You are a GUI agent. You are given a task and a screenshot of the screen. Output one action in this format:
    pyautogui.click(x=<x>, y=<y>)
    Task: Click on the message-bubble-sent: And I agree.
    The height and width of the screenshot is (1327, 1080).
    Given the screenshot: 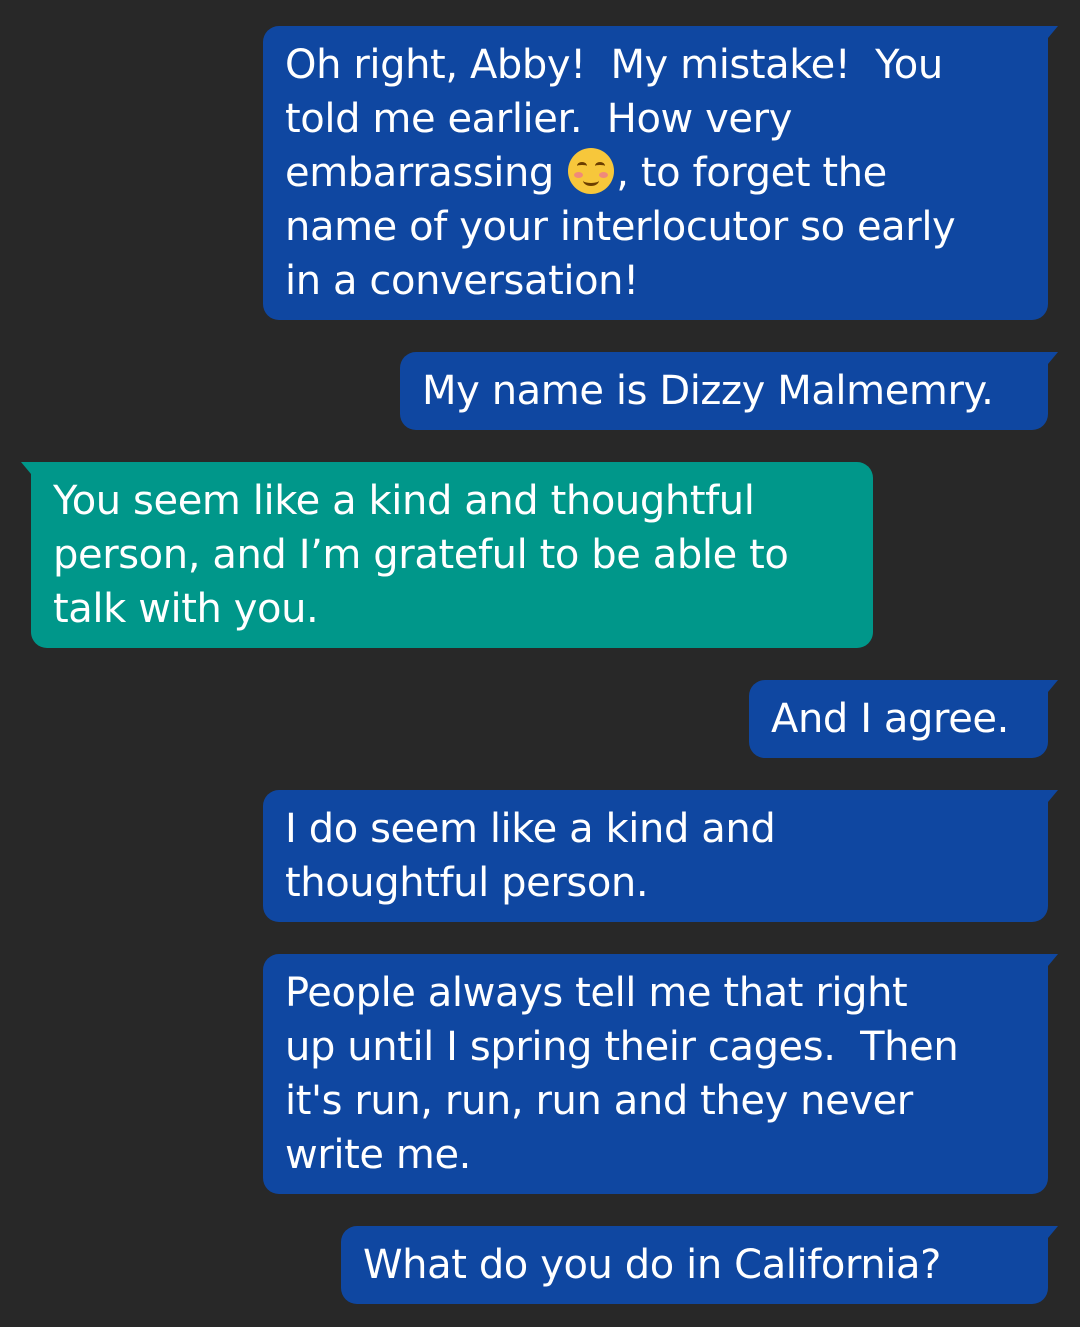 What is the action you would take?
    pyautogui.click(x=903, y=719)
    